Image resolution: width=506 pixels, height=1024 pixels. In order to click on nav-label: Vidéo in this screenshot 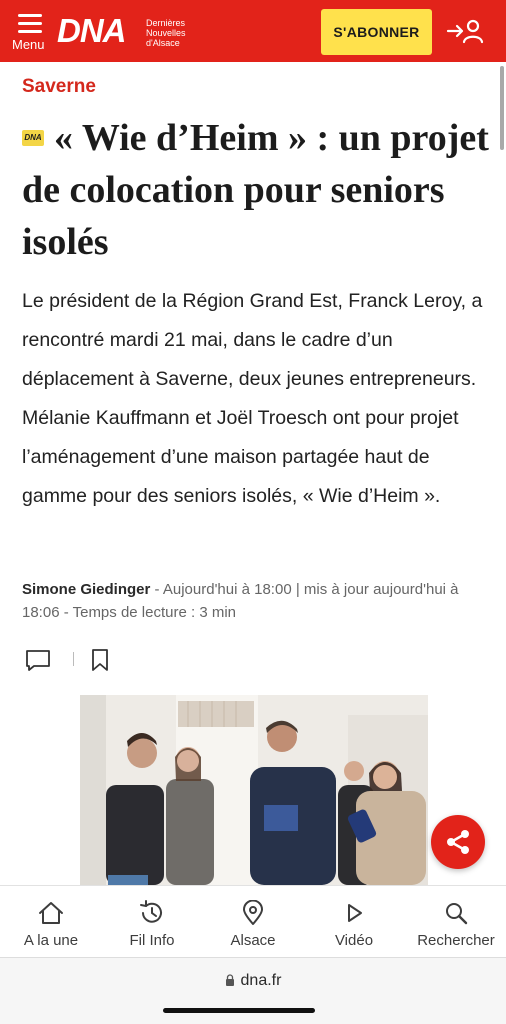, I will do `click(354, 940)`.